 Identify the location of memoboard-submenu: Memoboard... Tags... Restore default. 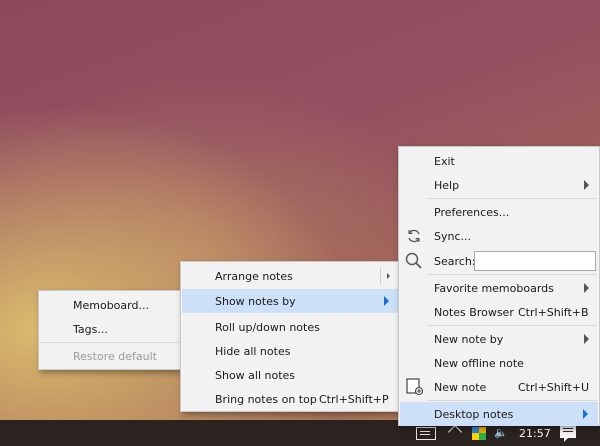
(110, 330).